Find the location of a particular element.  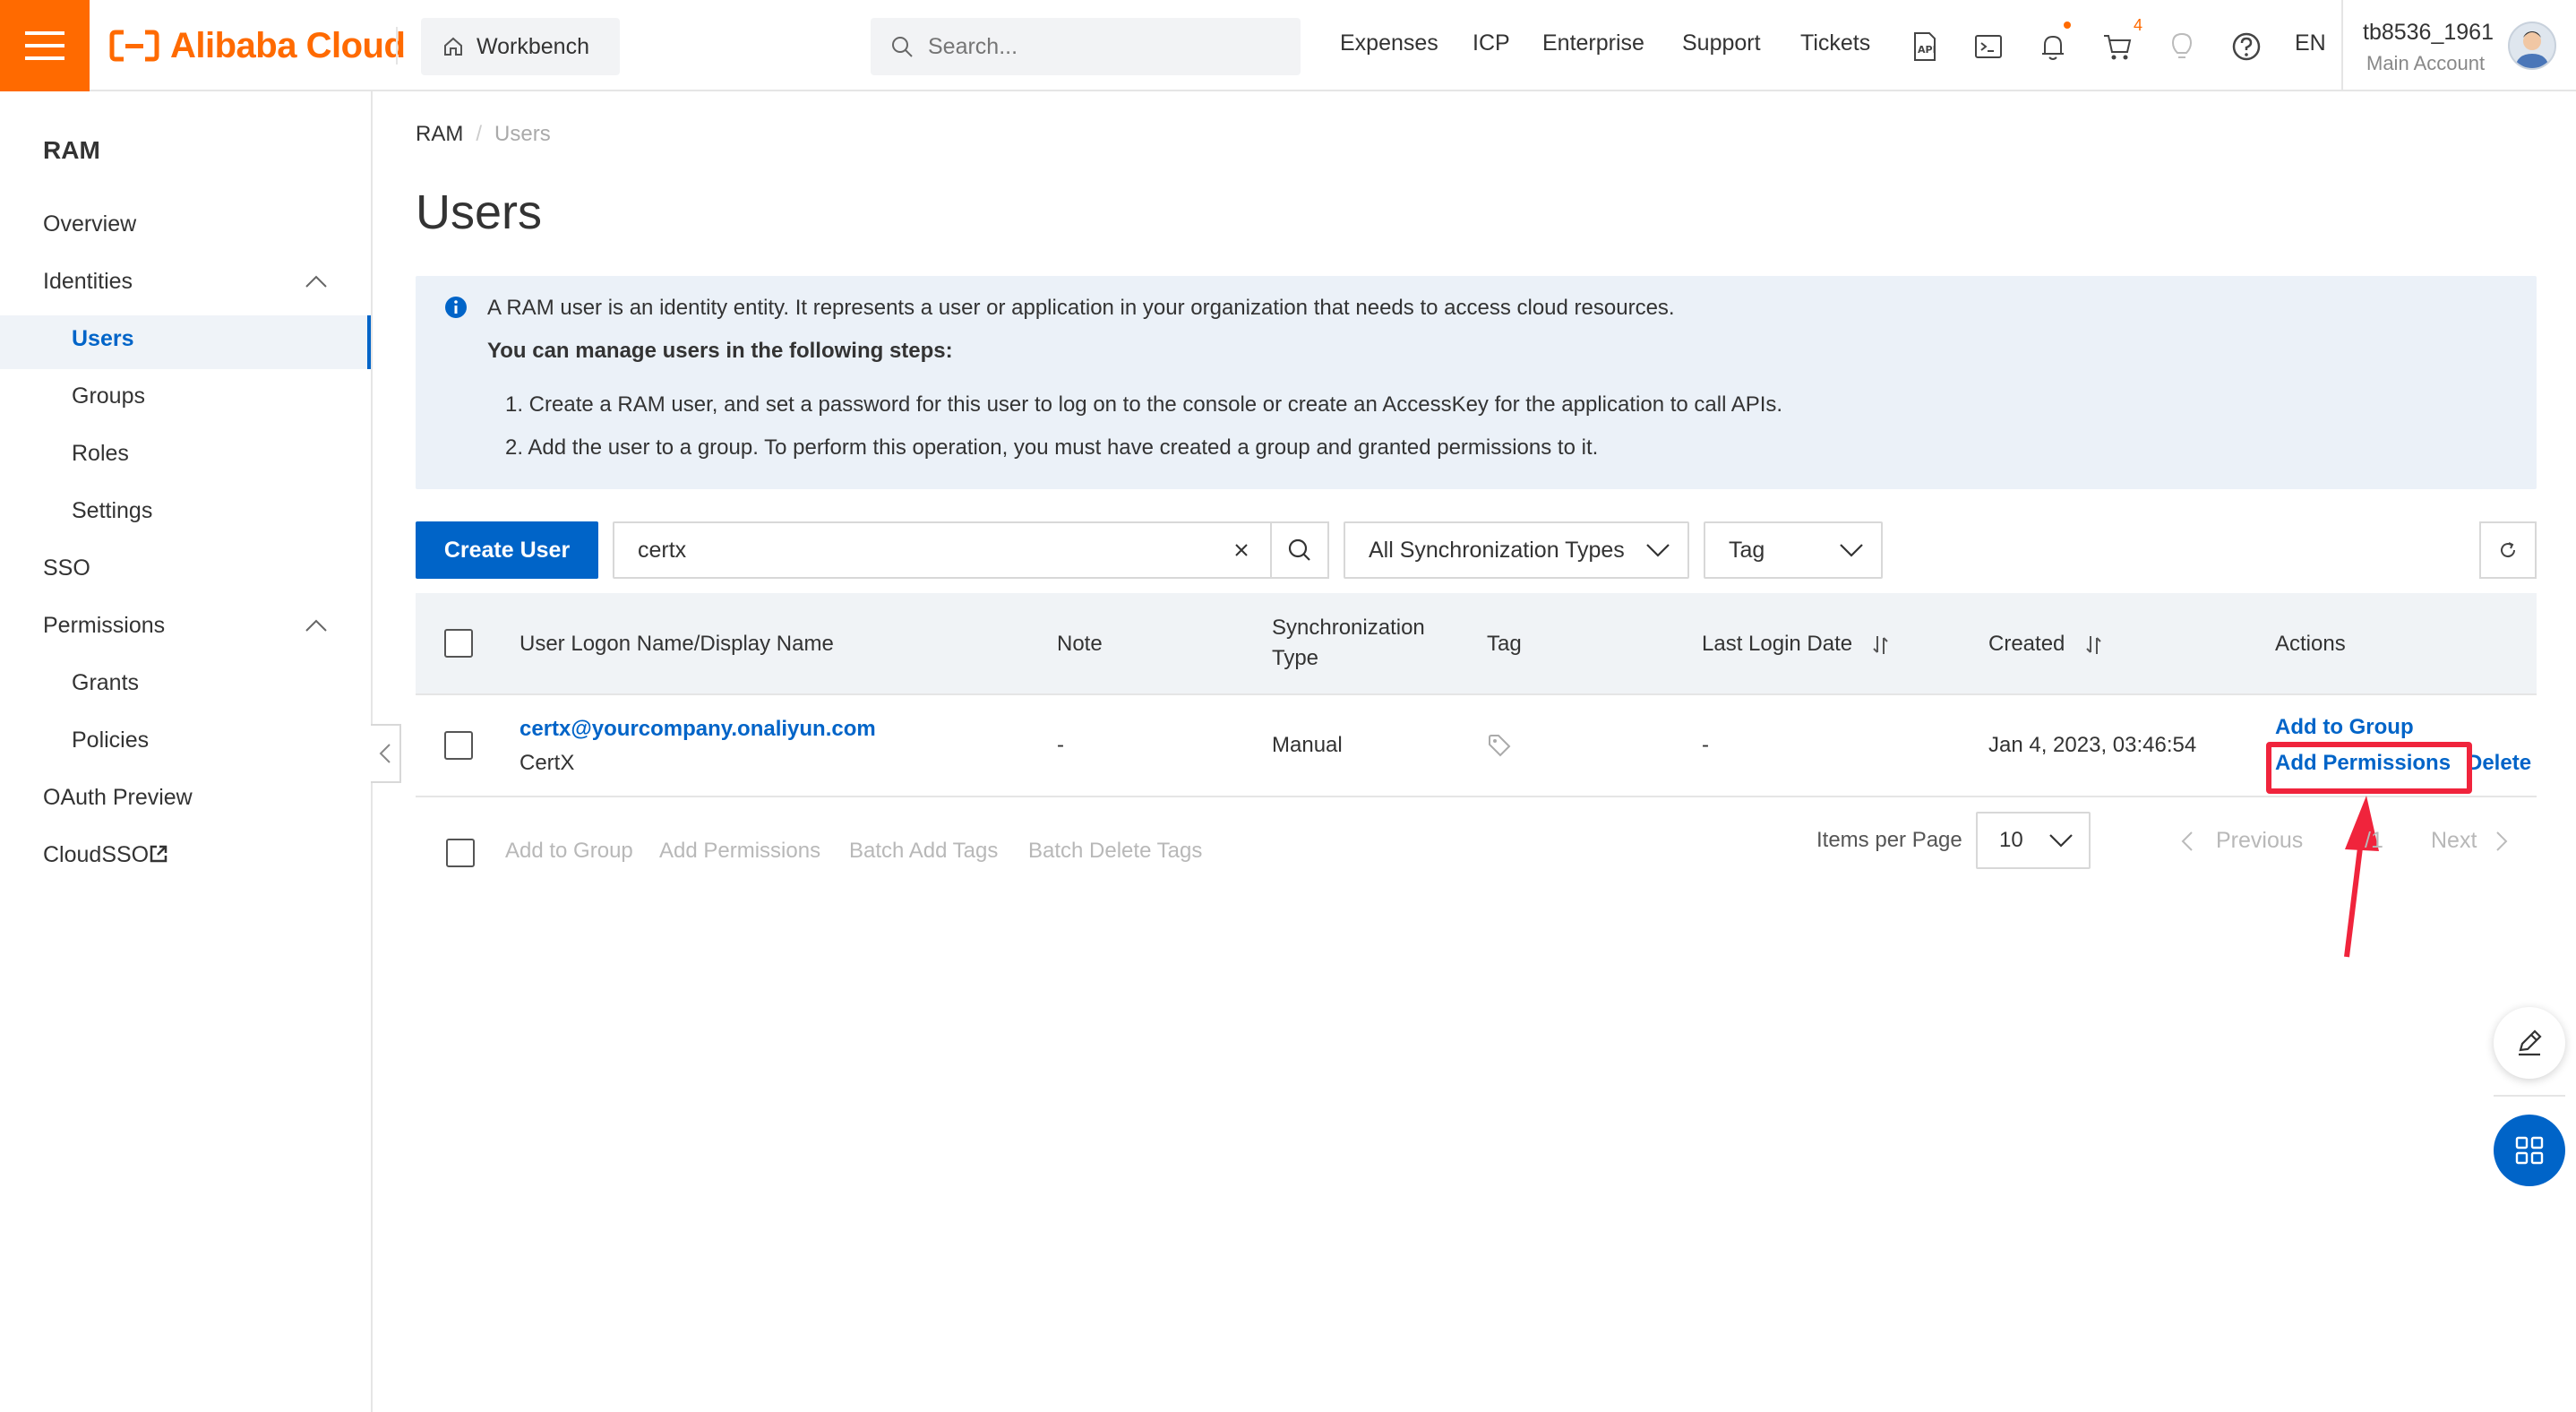

tag-select-value: Tag is located at coordinates (1747, 550).